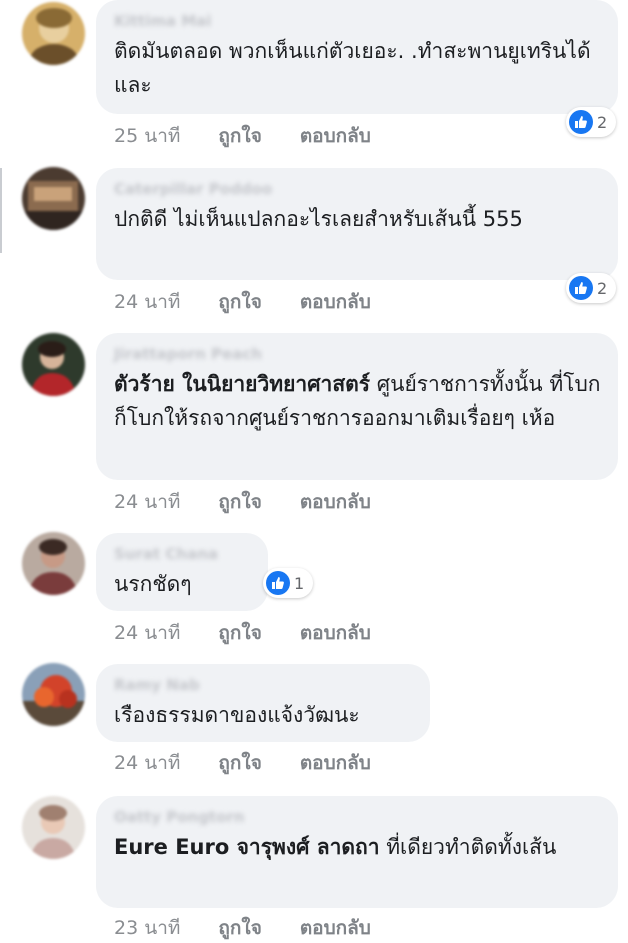  I want to click on comment-author: Surat Chana, so click(183, 554).